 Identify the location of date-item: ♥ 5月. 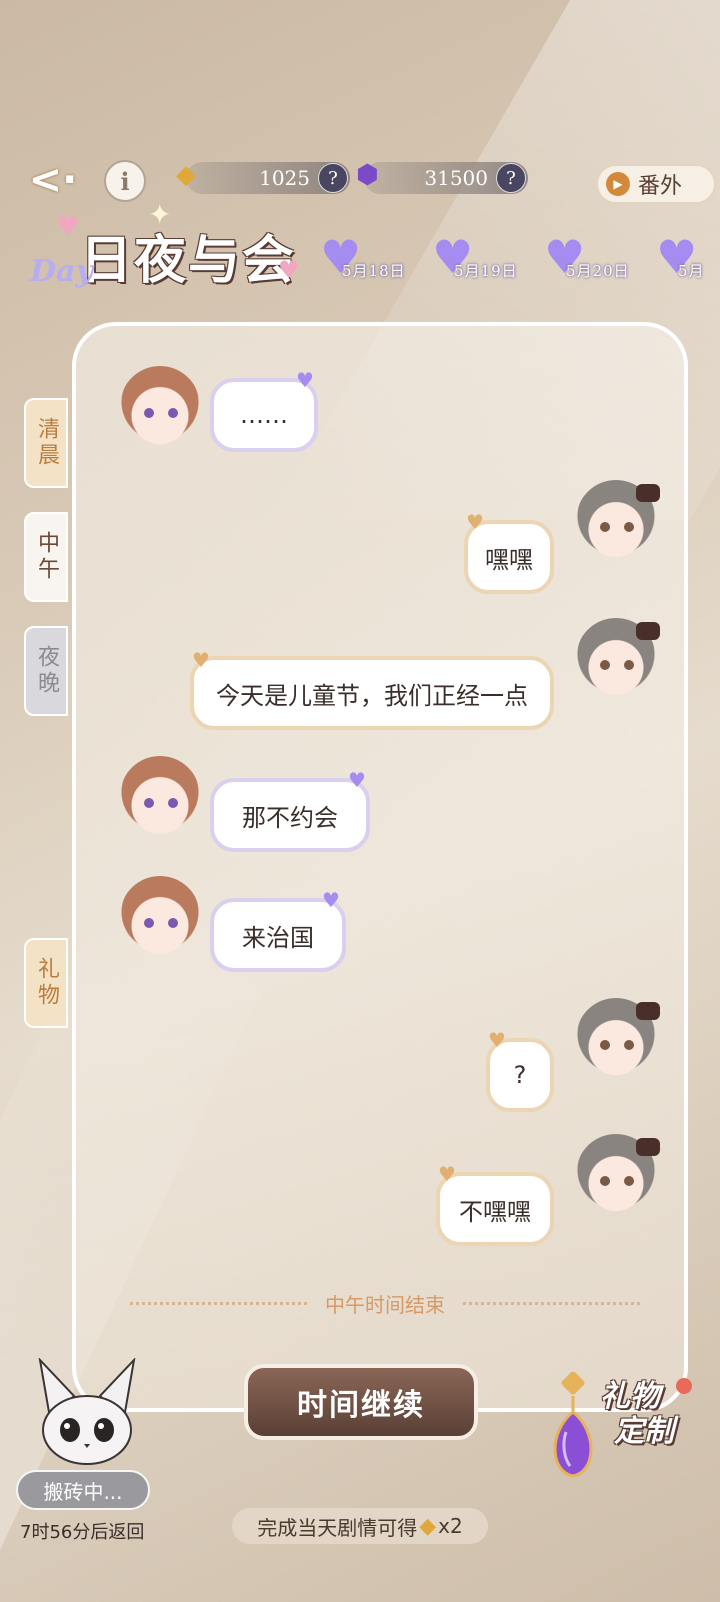
(687, 259).